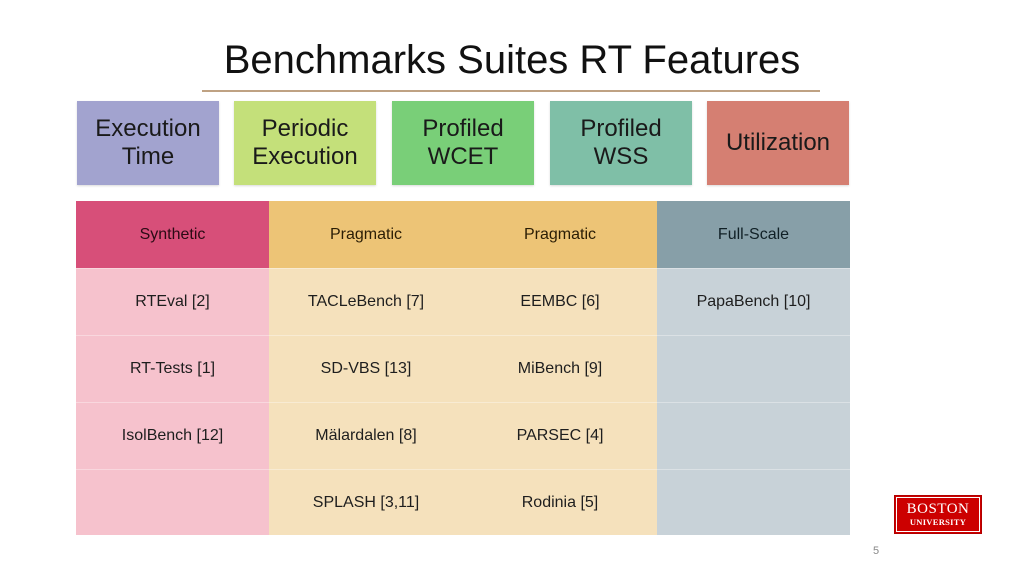  Describe the element at coordinates (938, 522) in the screenshot. I see `logo-line-2: UNIVERSITY` at that location.